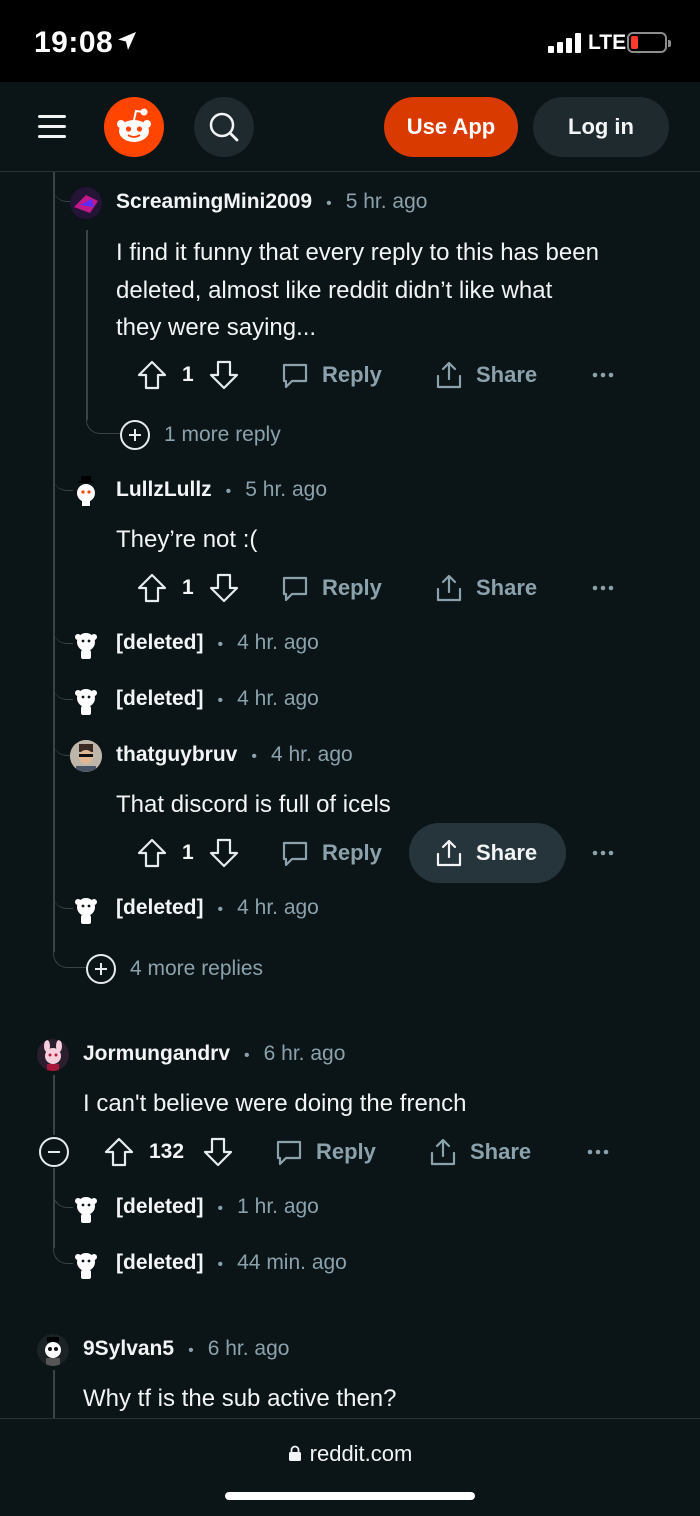  What do you see at coordinates (74, 42) in the screenshot?
I see `status-time: 19:08` at bounding box center [74, 42].